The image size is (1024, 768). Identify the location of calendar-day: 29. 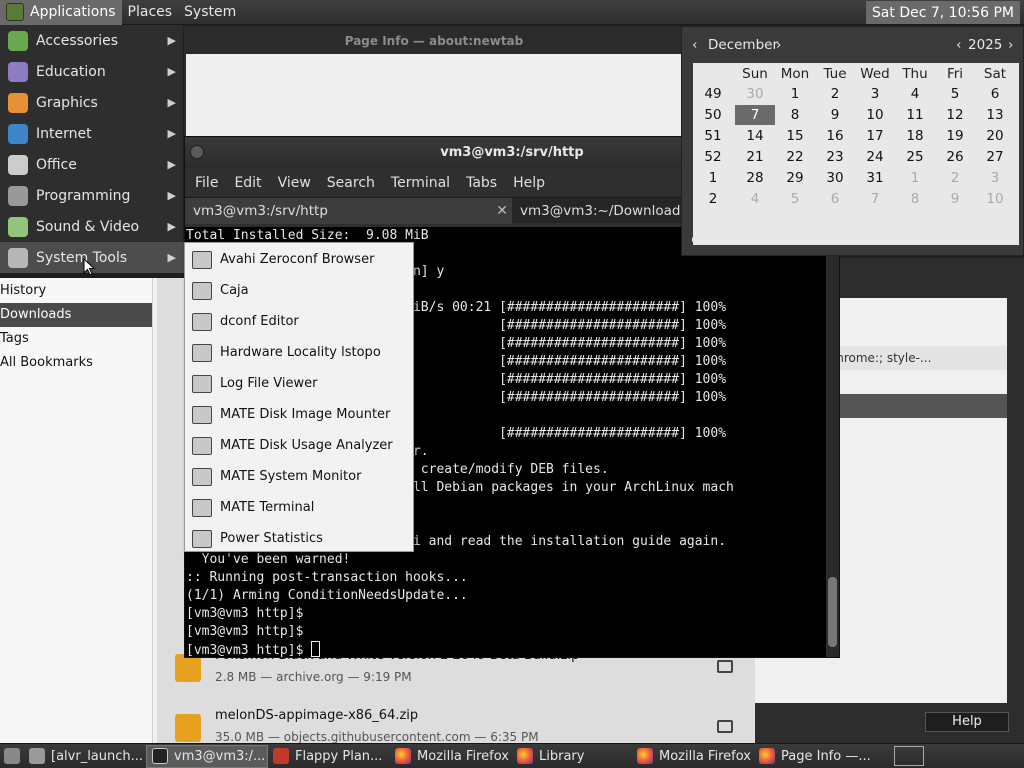
(795, 178).